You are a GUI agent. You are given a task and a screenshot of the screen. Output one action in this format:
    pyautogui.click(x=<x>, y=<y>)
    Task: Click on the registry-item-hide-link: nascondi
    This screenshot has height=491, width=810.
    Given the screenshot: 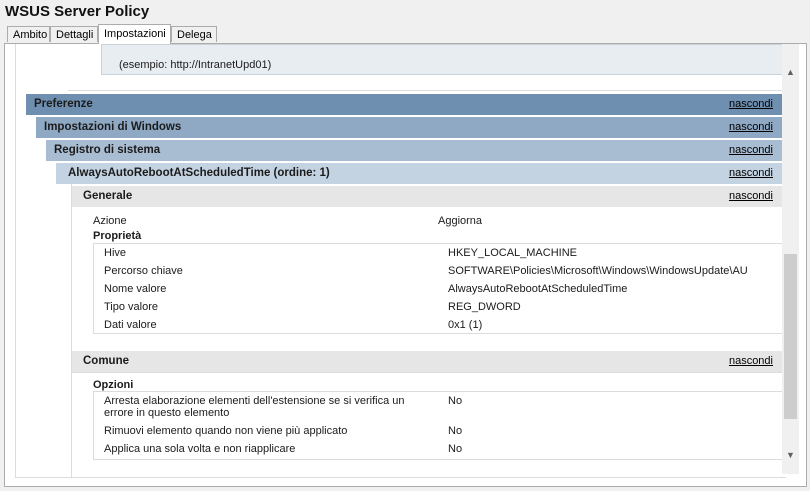 What is the action you would take?
    pyautogui.click(x=751, y=173)
    